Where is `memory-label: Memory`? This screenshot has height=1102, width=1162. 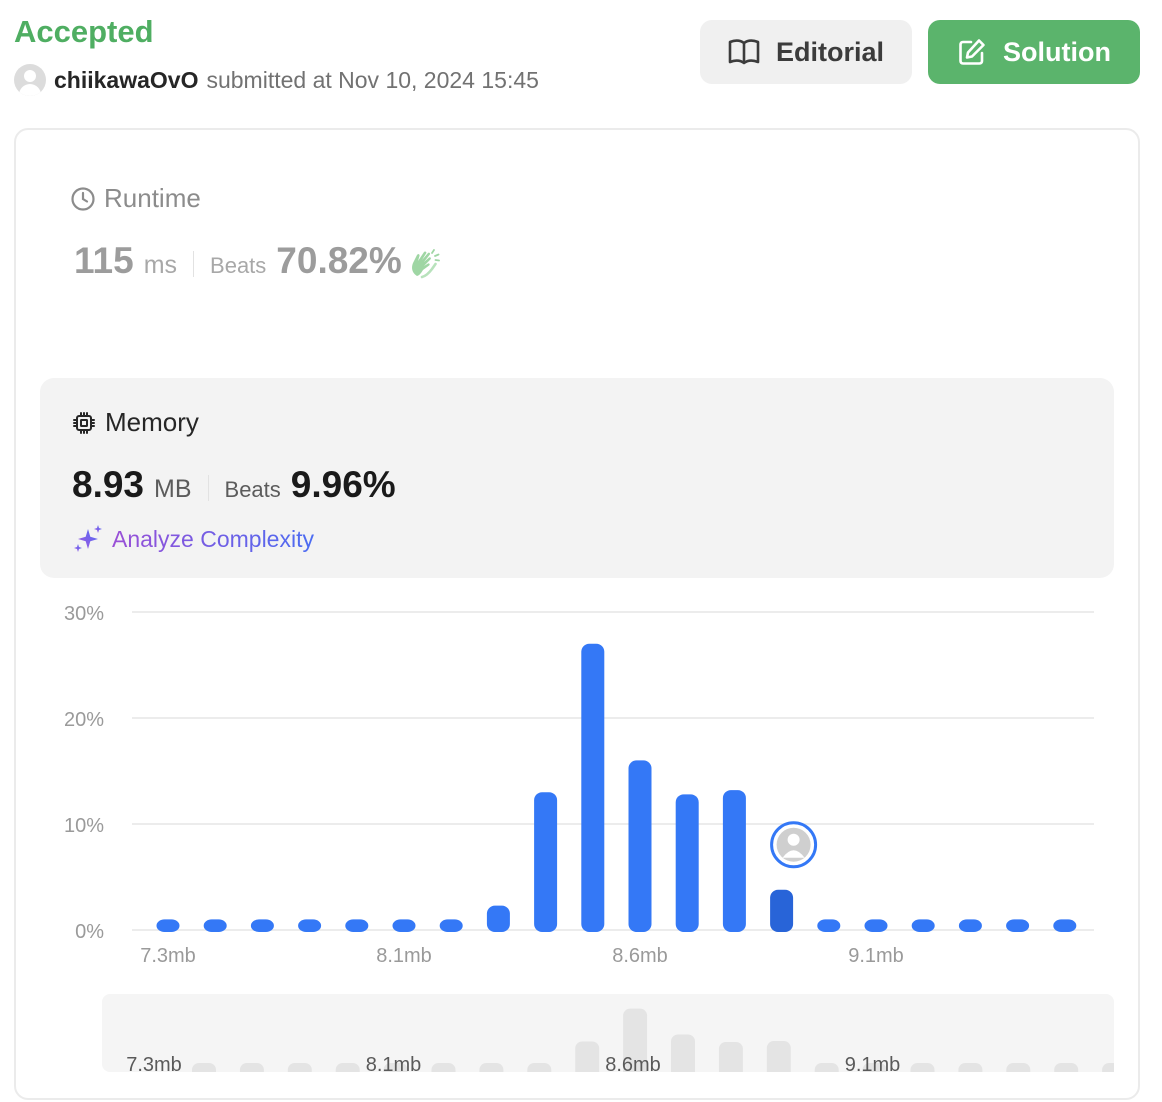 memory-label: Memory is located at coordinates (152, 422).